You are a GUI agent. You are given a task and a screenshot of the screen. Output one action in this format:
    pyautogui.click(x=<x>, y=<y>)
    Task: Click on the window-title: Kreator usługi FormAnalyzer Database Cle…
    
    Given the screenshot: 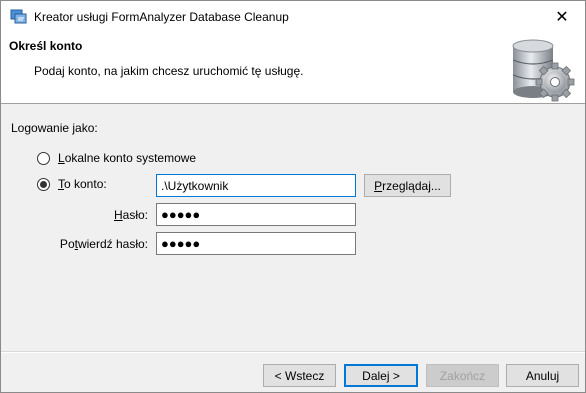 What is the action you would take?
    pyautogui.click(x=161, y=17)
    